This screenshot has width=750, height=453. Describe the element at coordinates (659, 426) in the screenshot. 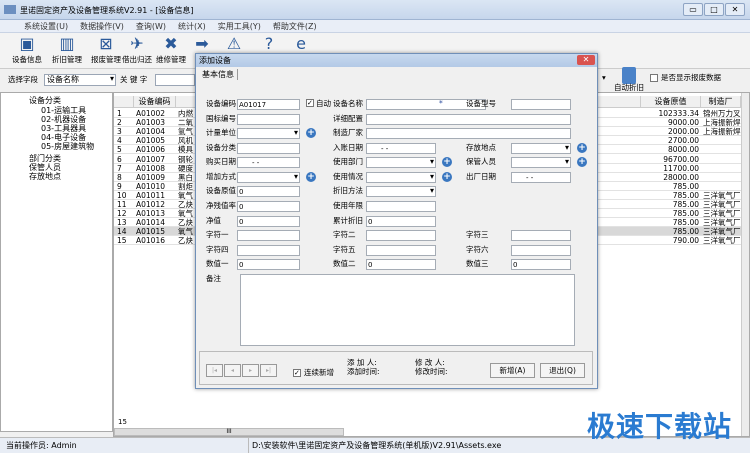

I see `watermark: 极速下载站` at that location.